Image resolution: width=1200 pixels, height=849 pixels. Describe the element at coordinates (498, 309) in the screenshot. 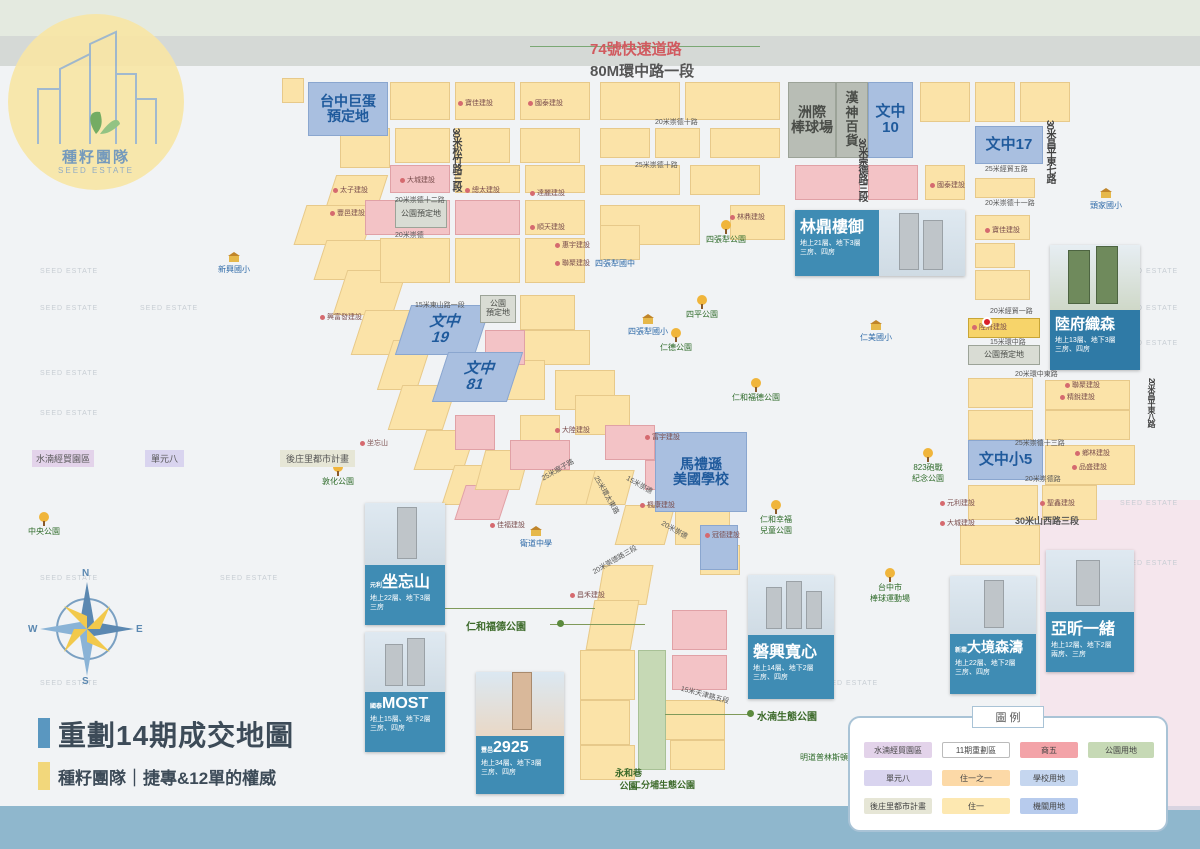

I see `park-reserve-mid: 公園 預定地` at that location.